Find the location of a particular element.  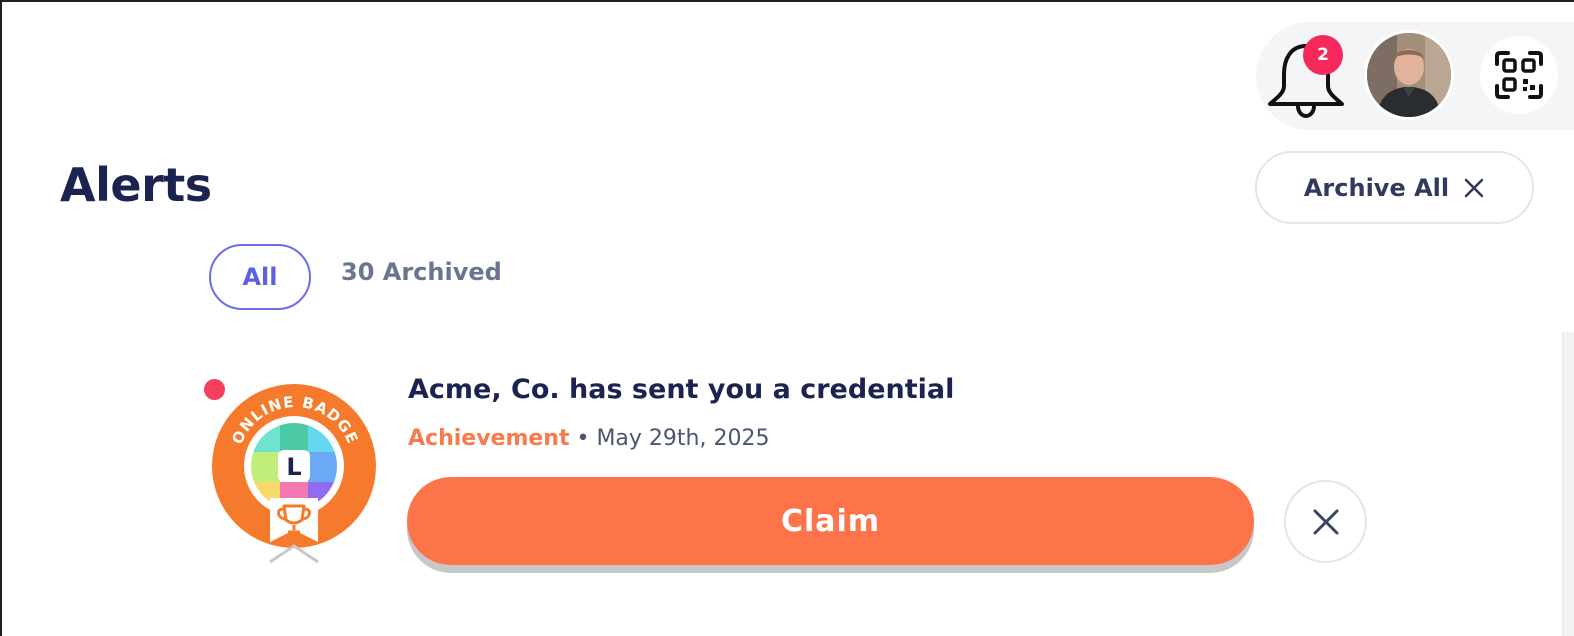

dismiss-alert-button is located at coordinates (1325, 521).